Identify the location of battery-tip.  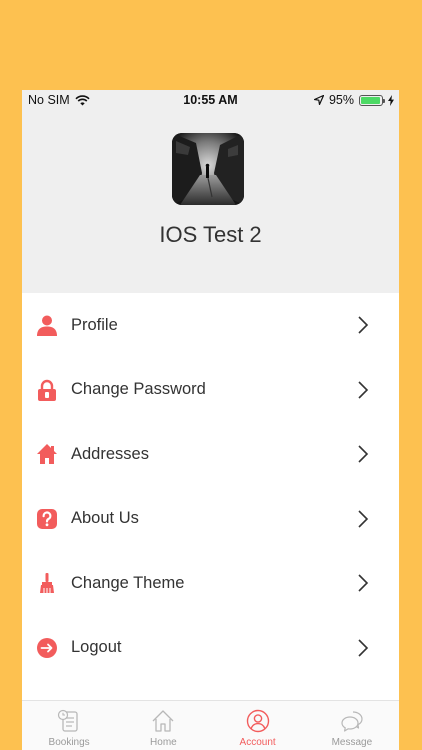
(384, 100).